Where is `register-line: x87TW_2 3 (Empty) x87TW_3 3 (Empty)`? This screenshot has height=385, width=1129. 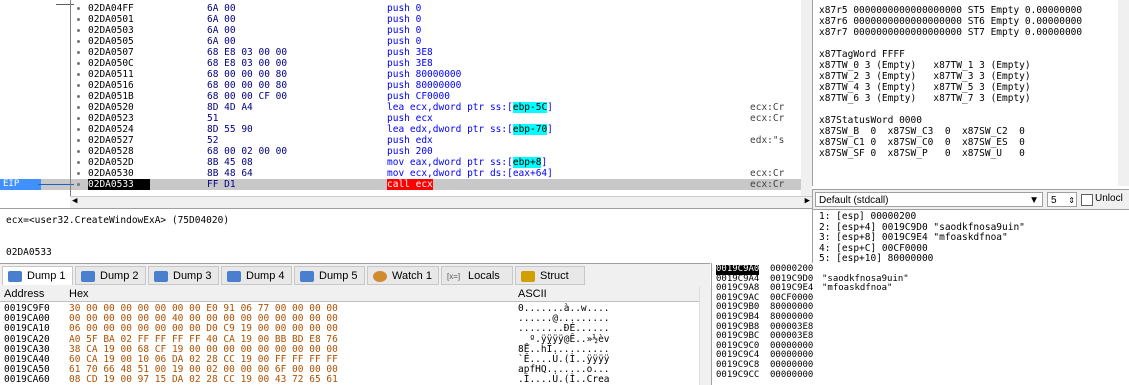 register-line: x87TW_2 3 (Empty) x87TW_3 3 (Empty) is located at coordinates (925, 76).